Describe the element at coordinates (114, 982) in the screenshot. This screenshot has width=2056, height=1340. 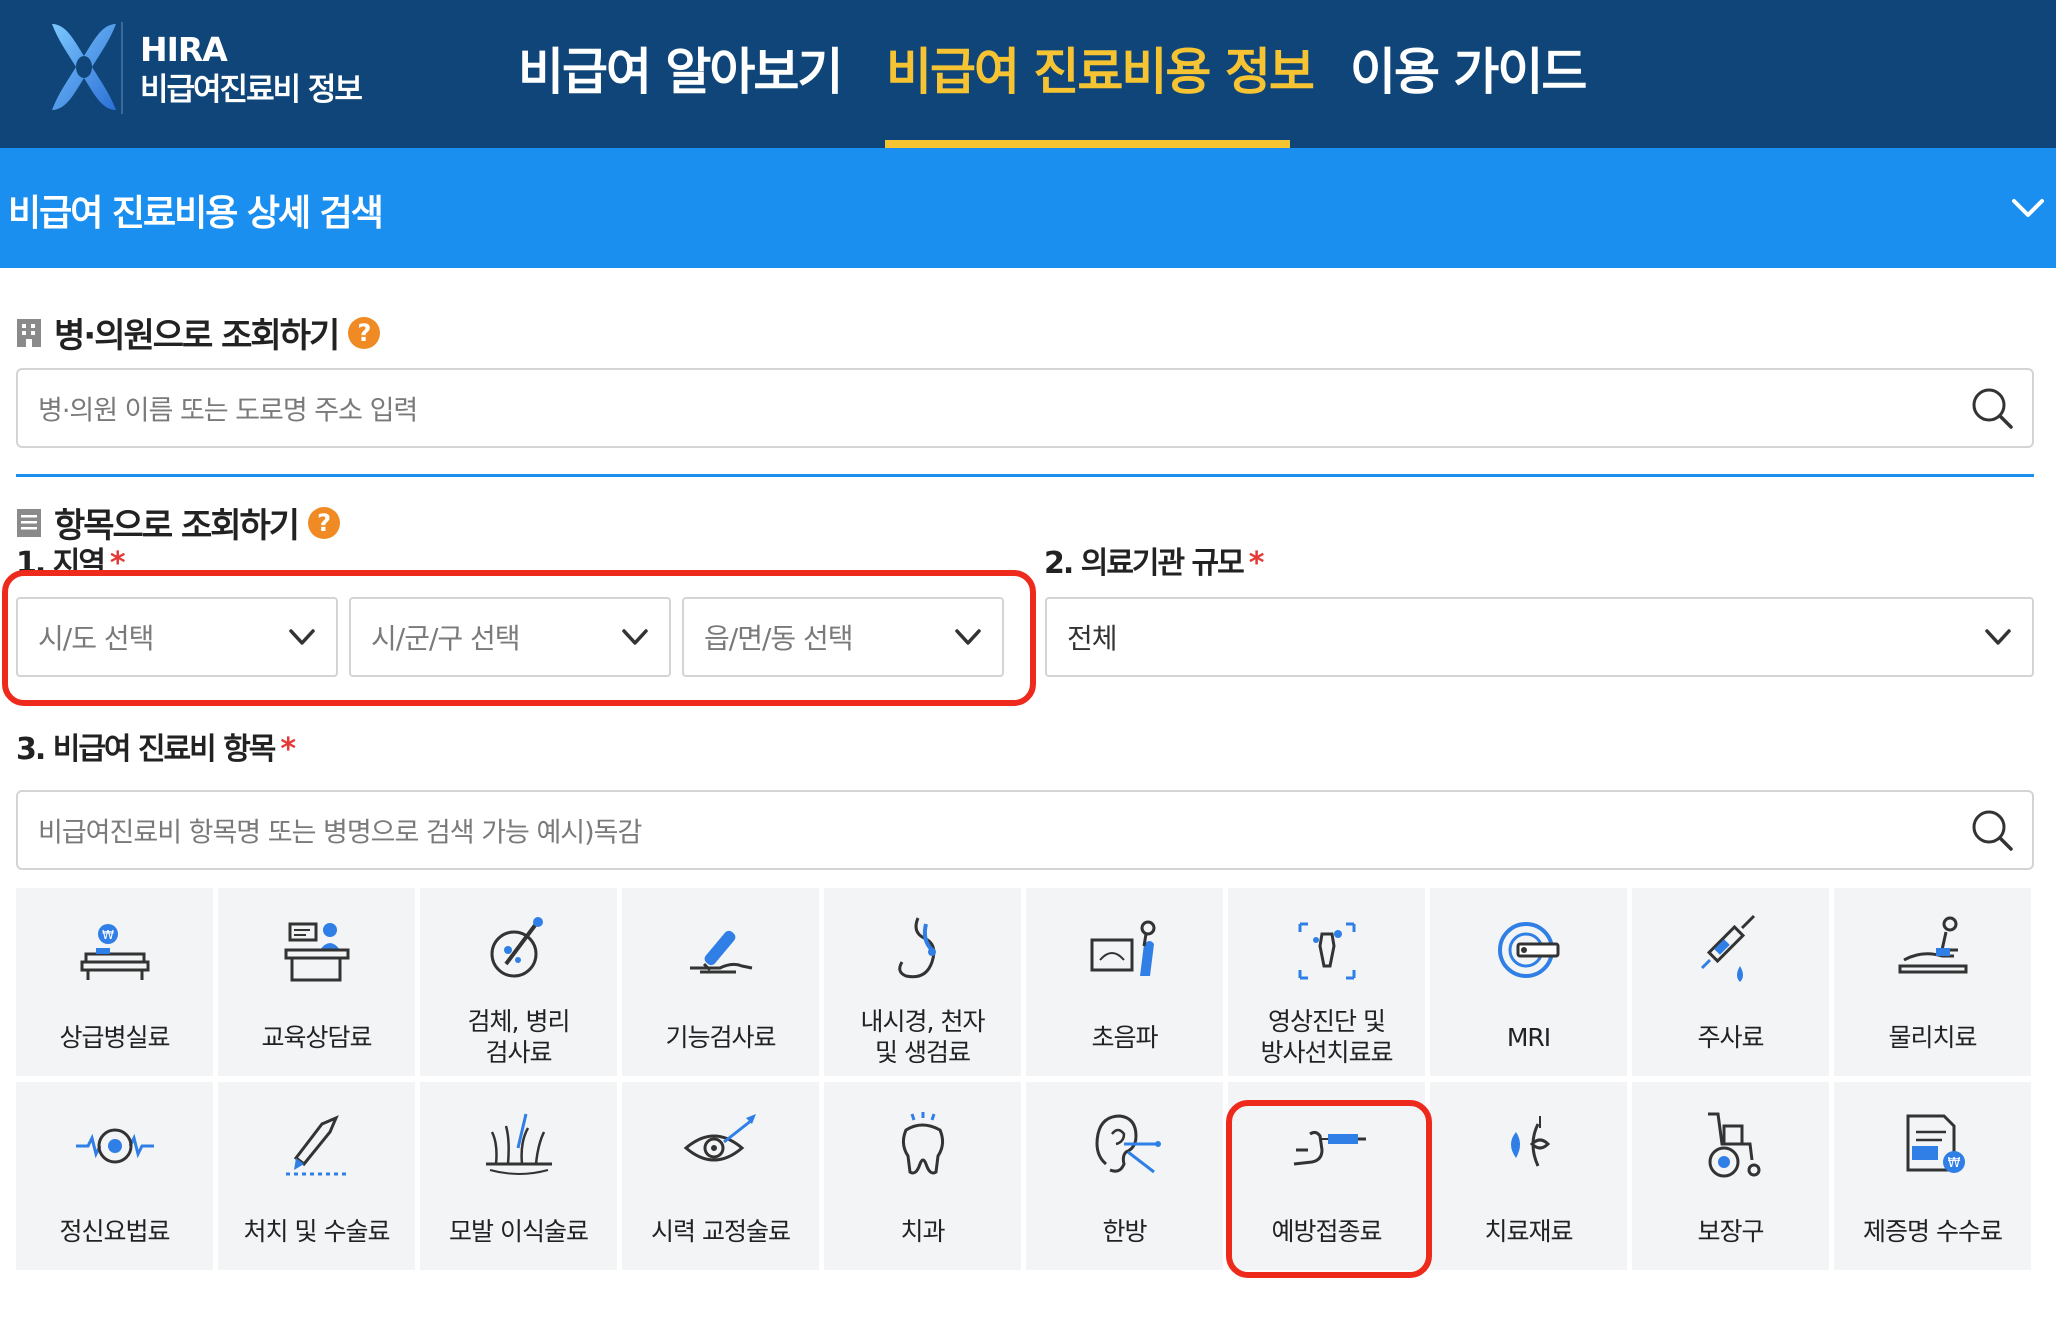
I see `category-card-private-room: ₩ 상급병실료` at that location.